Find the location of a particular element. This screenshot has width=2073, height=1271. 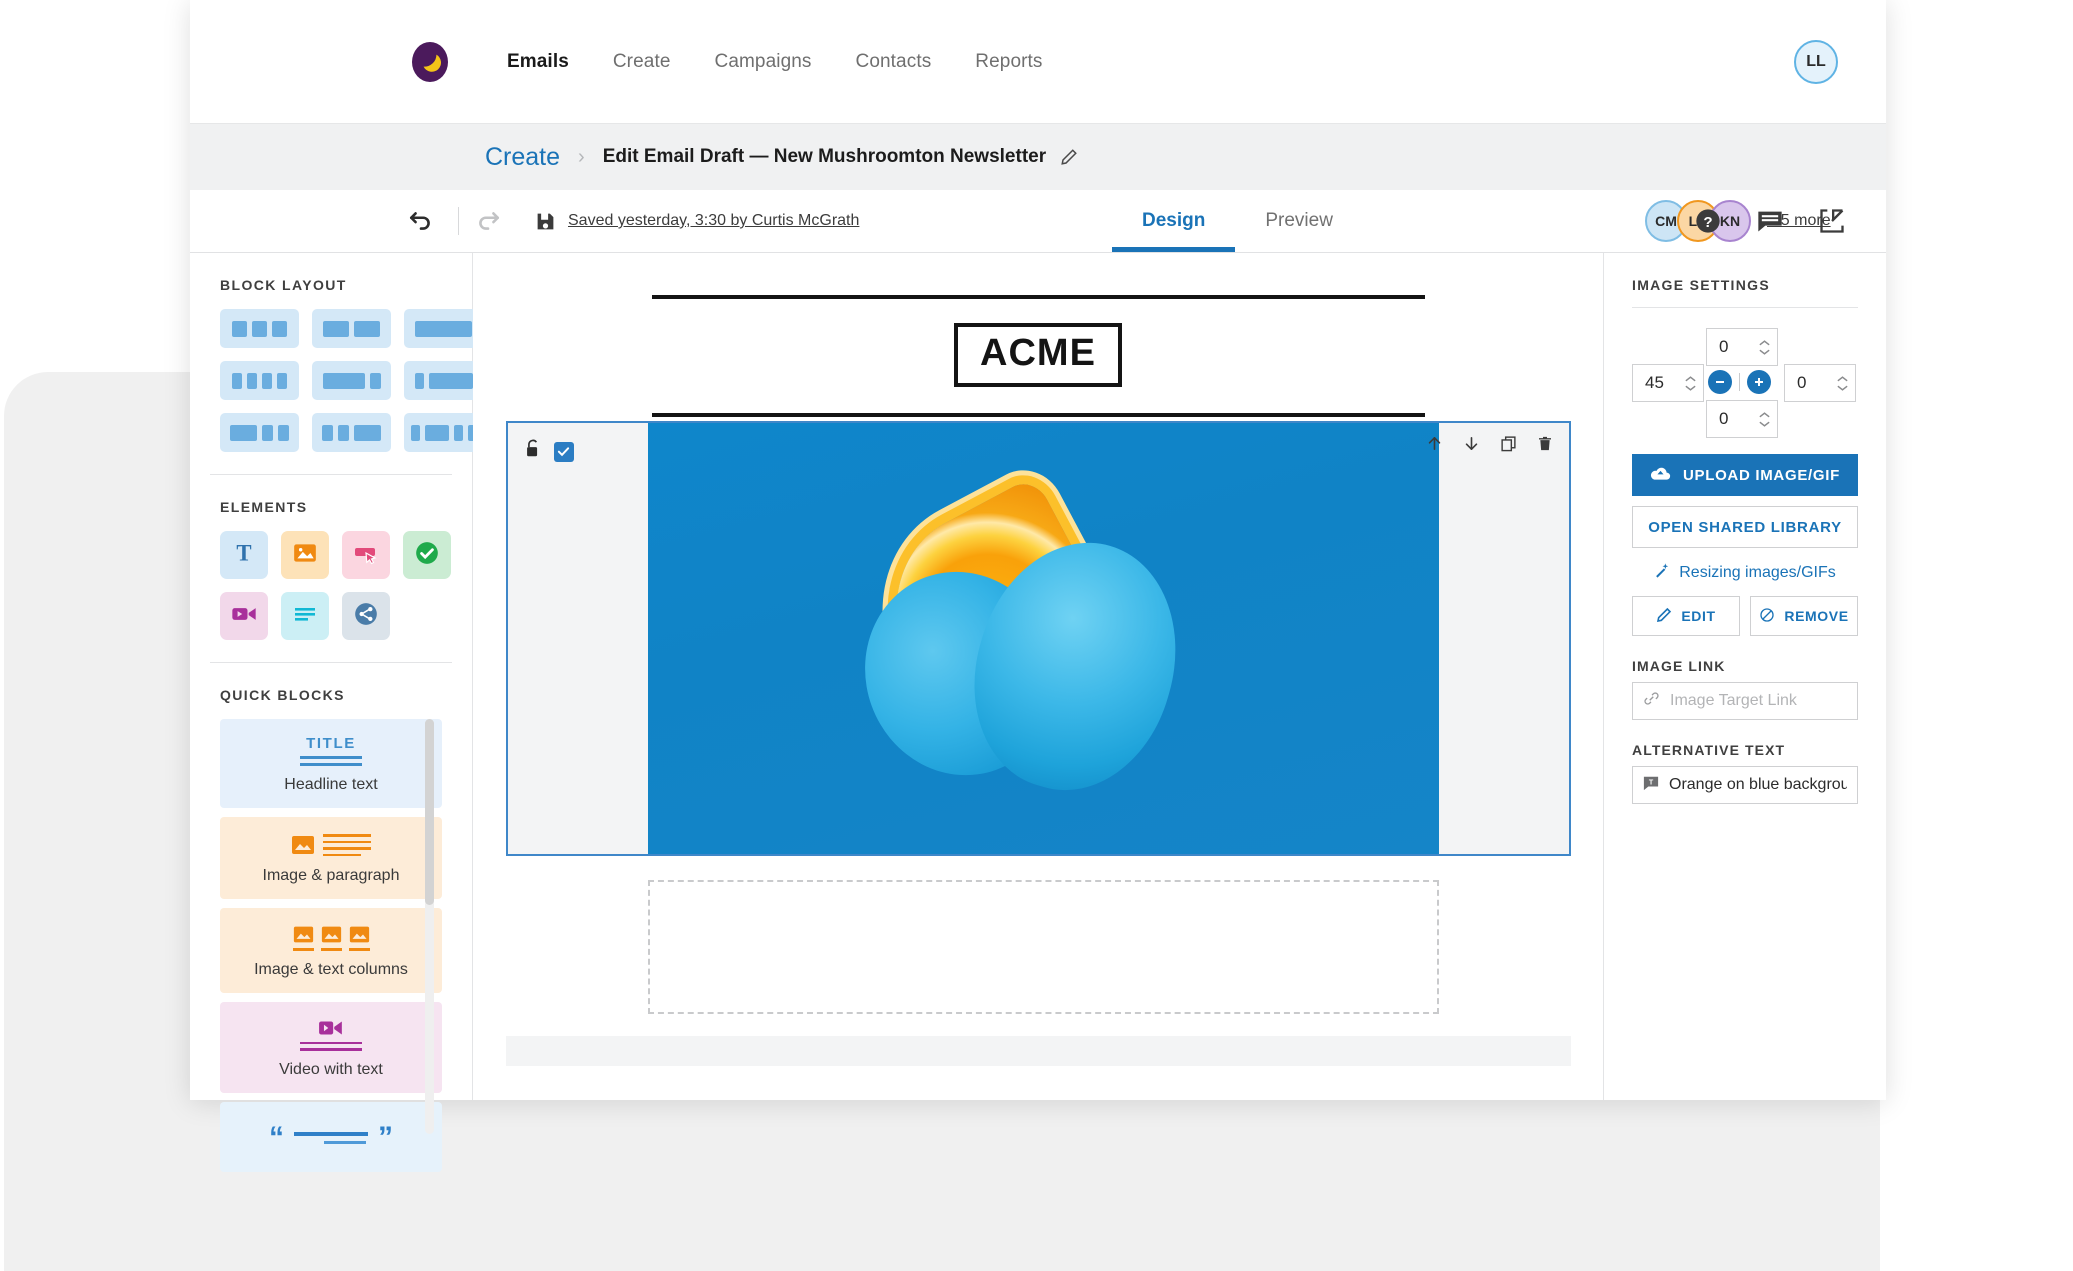

quick-block-video-with-text: Video with text is located at coordinates (331, 1047).